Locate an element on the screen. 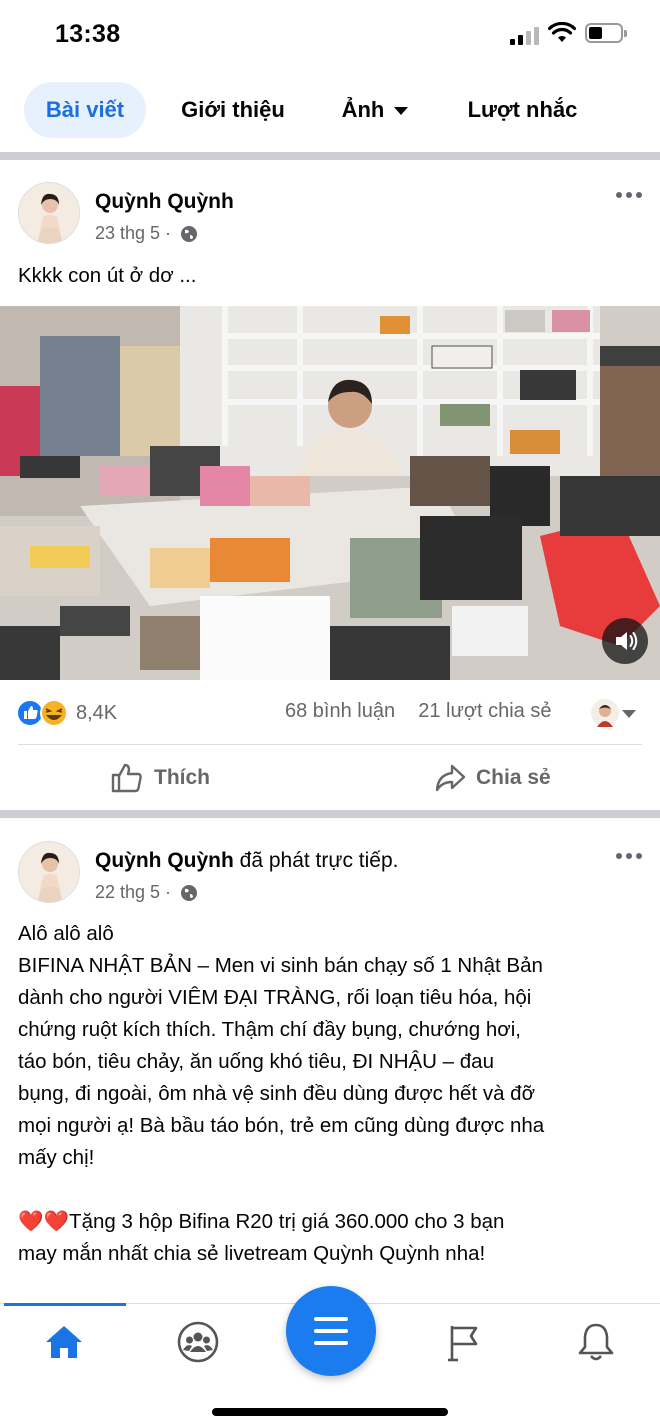  post-date: 23 thg 5 · is located at coordinates (133, 233).